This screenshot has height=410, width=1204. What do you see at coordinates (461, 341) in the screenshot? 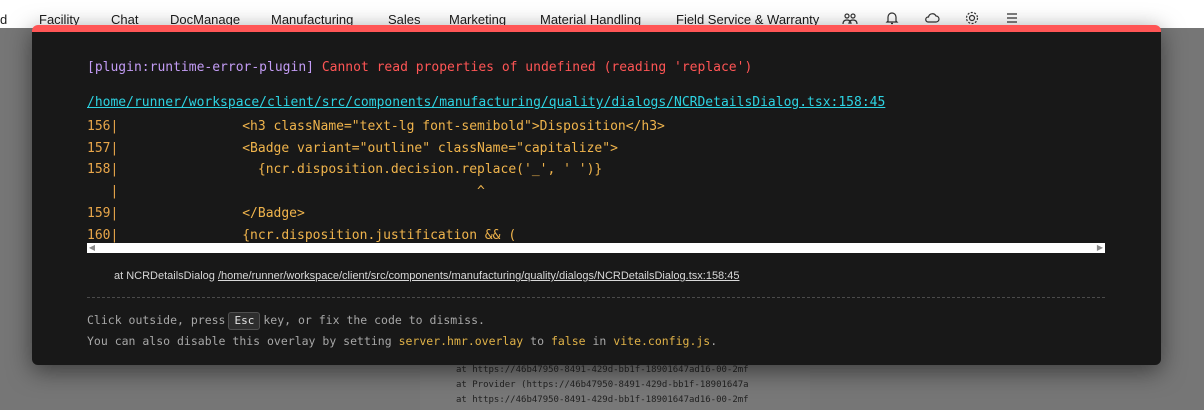
I see `config-setting: server.hmr.overlay` at bounding box center [461, 341].